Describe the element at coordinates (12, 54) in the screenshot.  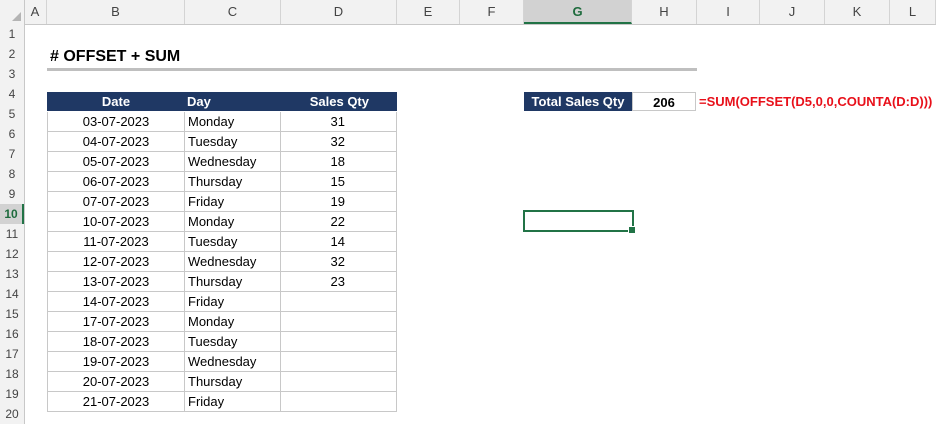
I see `row-header-2: 2` at that location.